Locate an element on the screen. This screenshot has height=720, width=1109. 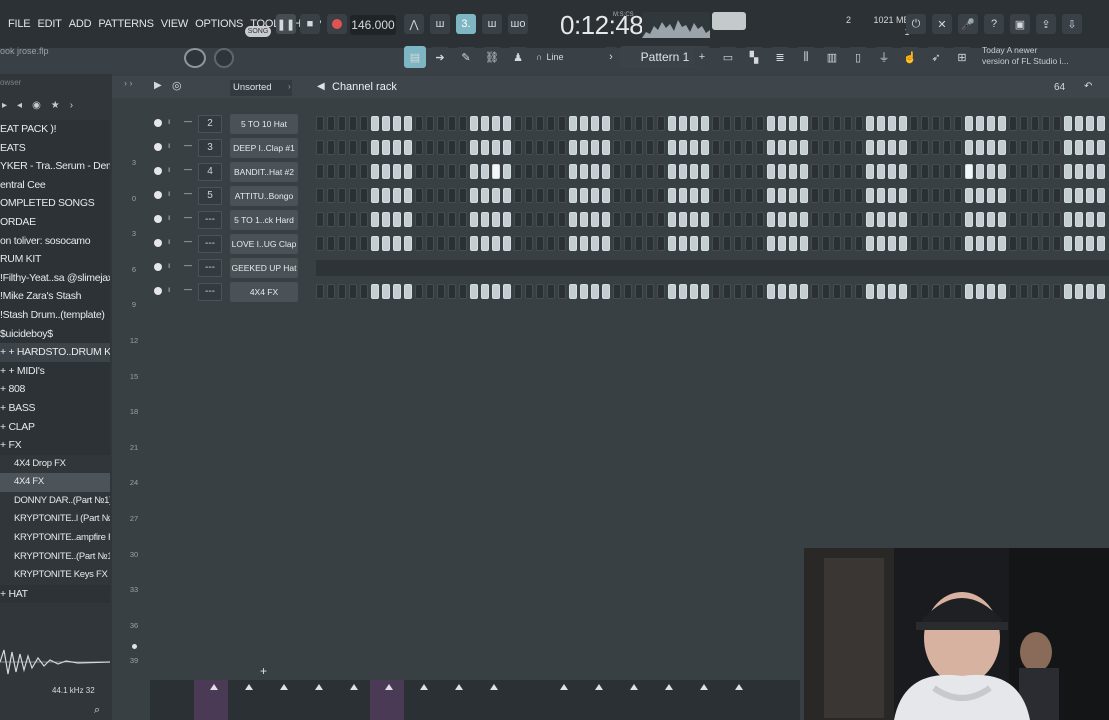
draw-tool: ✎ is located at coordinates (466, 57).